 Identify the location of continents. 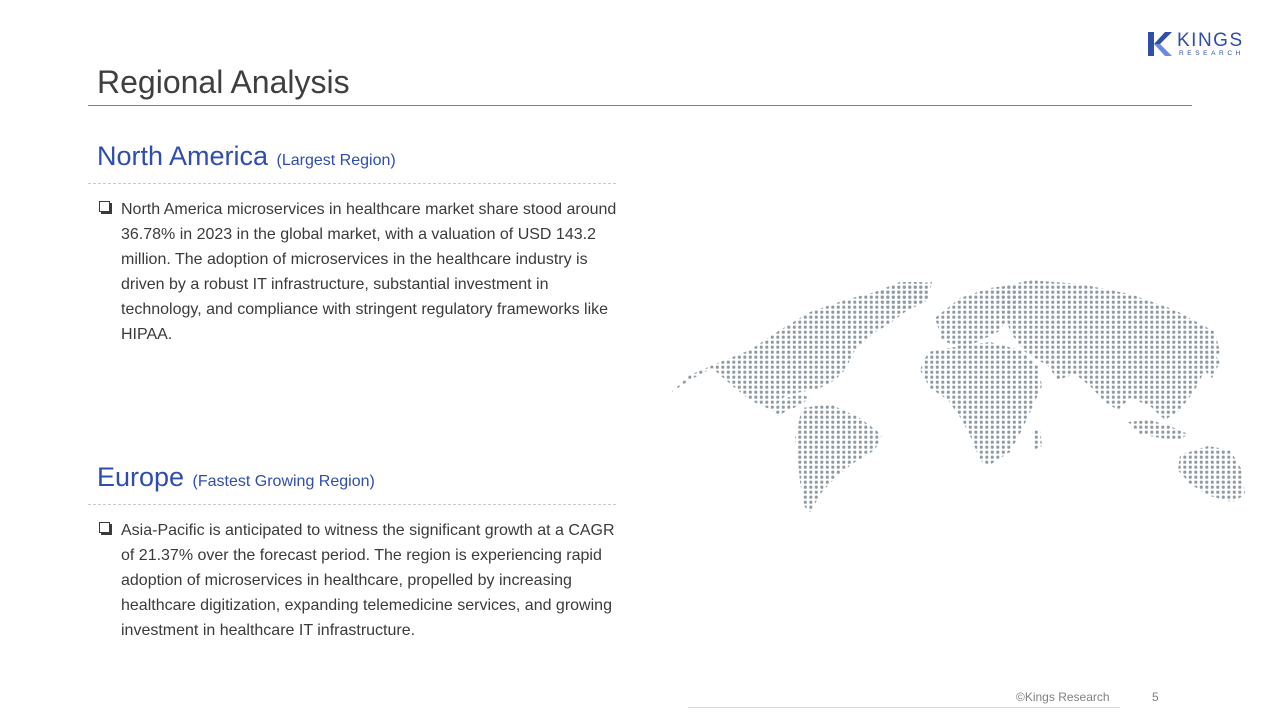
(957, 396).